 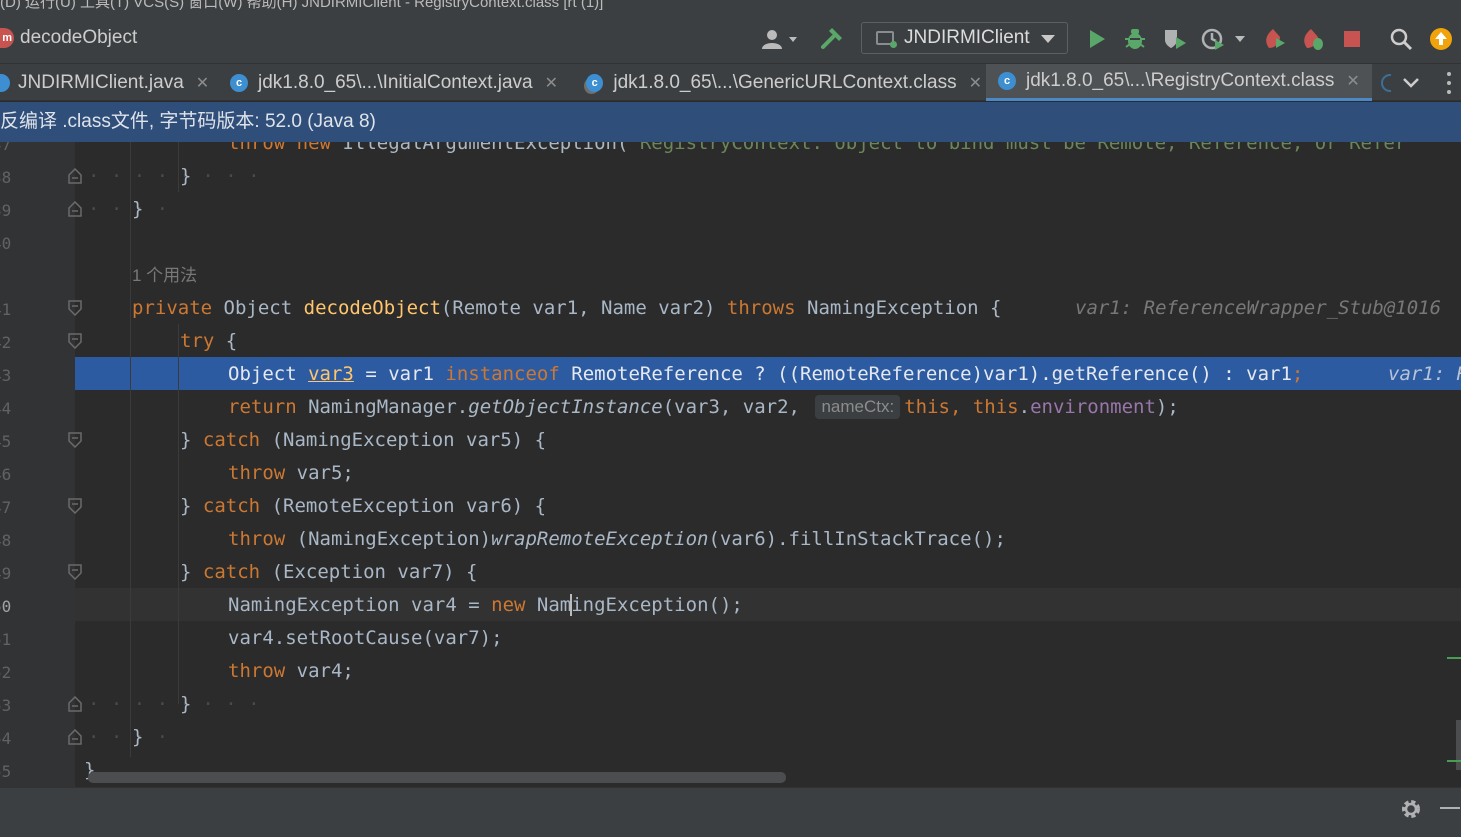 What do you see at coordinates (858, 407) in the screenshot?
I see `parameter-name-hint: nameCtx:` at bounding box center [858, 407].